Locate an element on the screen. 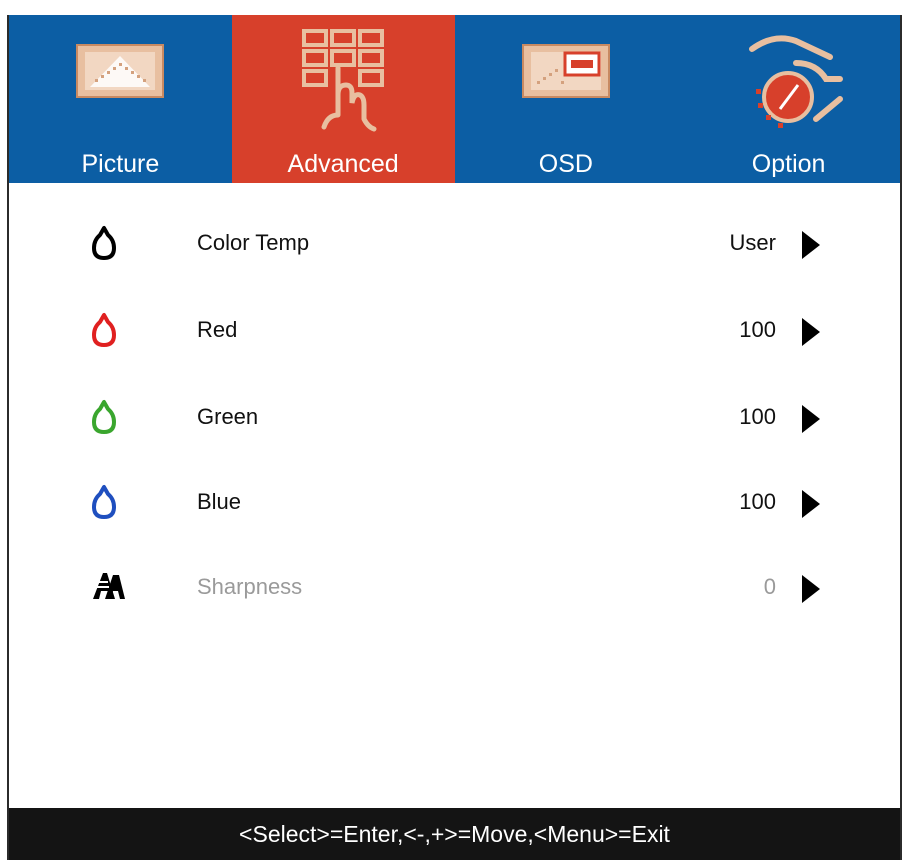 This screenshot has height=860, width=909. row-color-temp: Color Temp User is located at coordinates (454, 245).